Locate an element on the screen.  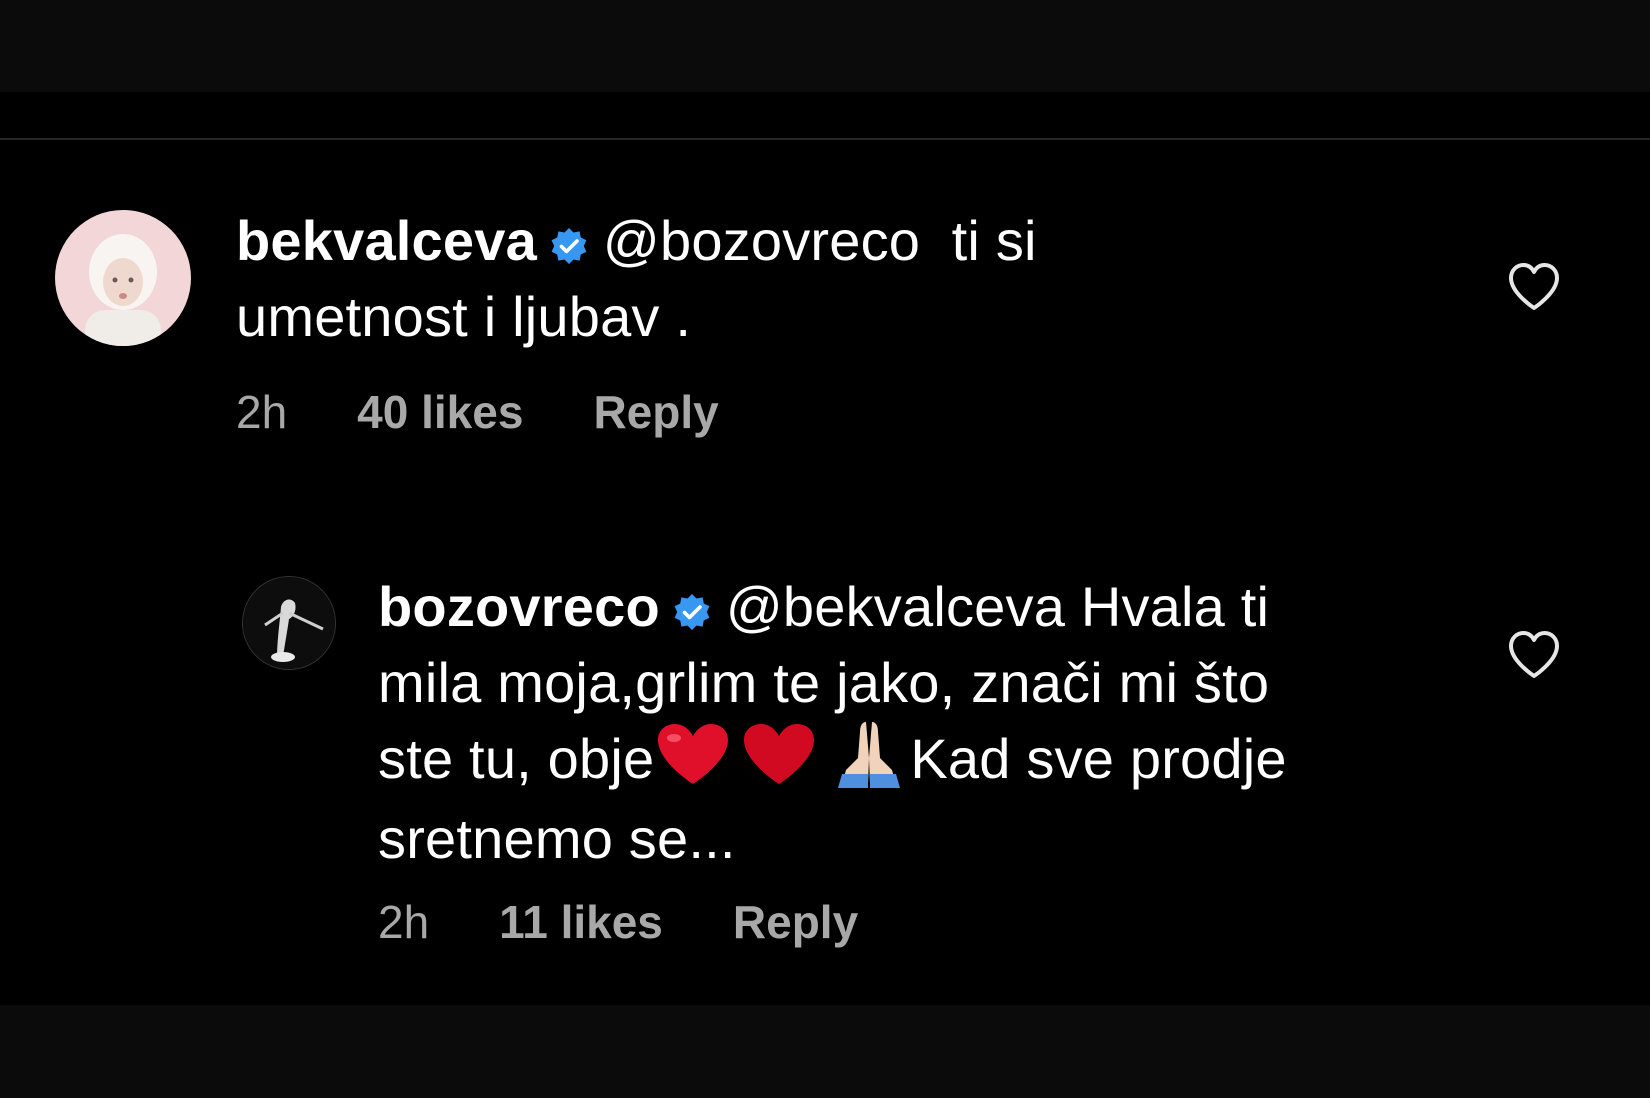
bottom-bar is located at coordinates (825, 1051).